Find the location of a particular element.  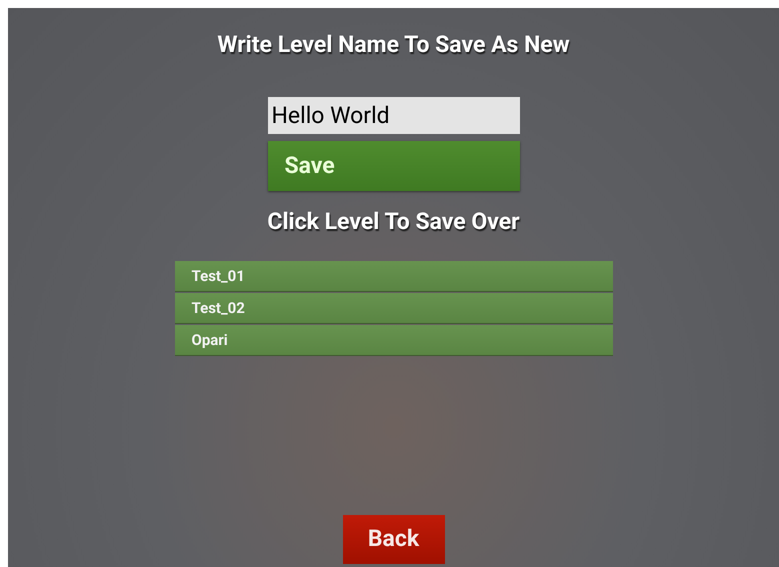

level-item: Opari is located at coordinates (393, 340).